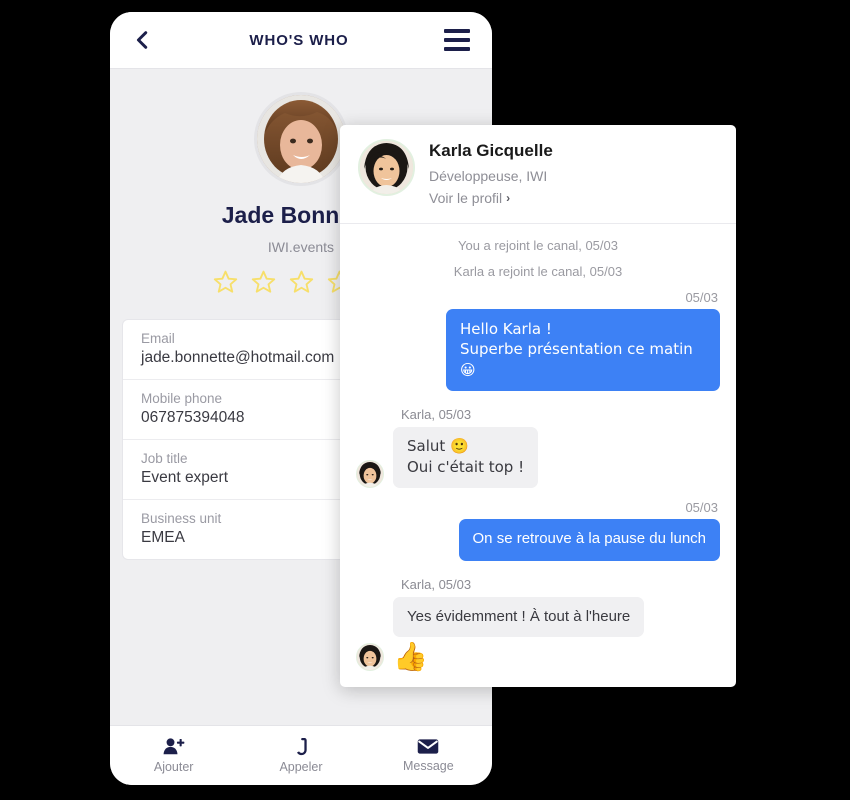  Describe the element at coordinates (466, 198) in the screenshot. I see `view-profile-label: Voir le profil` at that location.